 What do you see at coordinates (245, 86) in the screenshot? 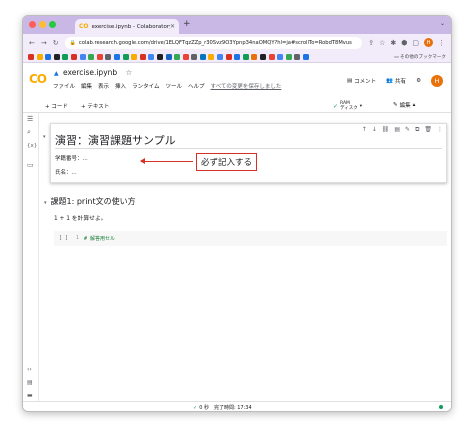
I see `save-status: すべての変更を保存しました` at bounding box center [245, 86].